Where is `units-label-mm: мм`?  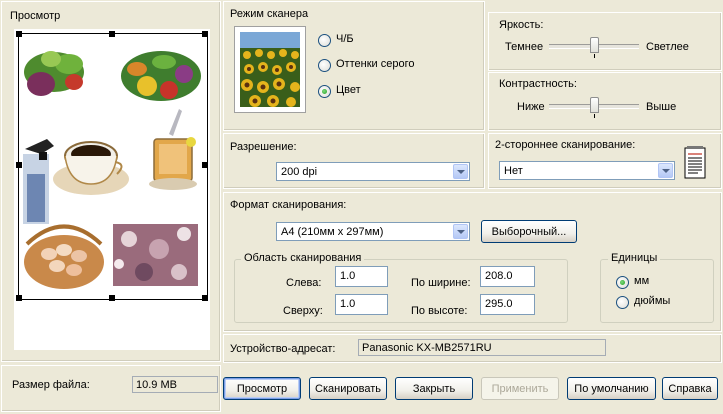 units-label-mm: мм is located at coordinates (642, 281).